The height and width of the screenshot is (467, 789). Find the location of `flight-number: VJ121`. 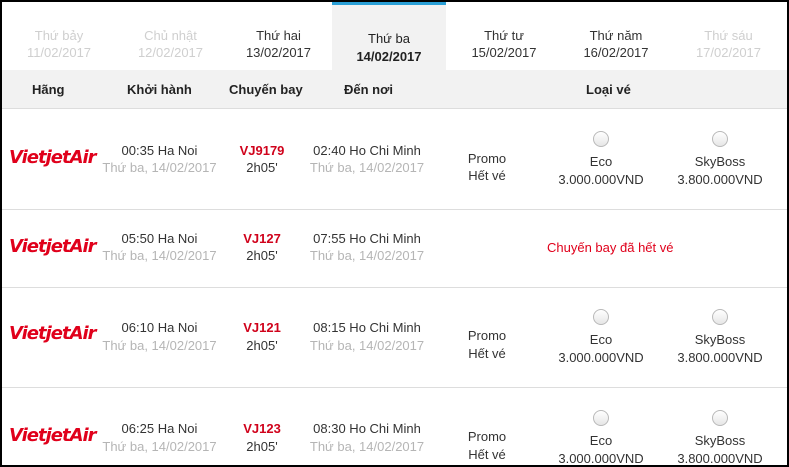

flight-number: VJ121 is located at coordinates (262, 327).